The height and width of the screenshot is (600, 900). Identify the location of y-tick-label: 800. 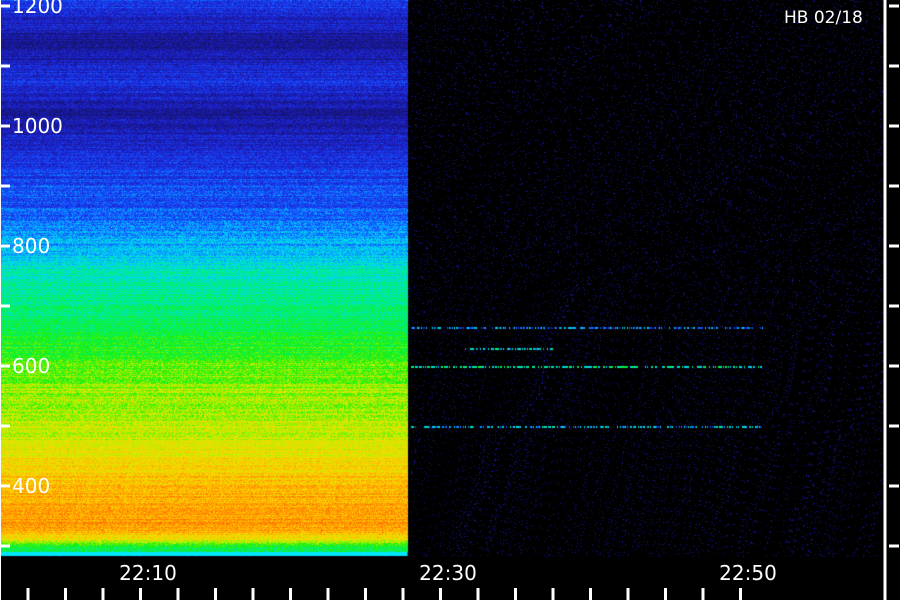
(31, 246).